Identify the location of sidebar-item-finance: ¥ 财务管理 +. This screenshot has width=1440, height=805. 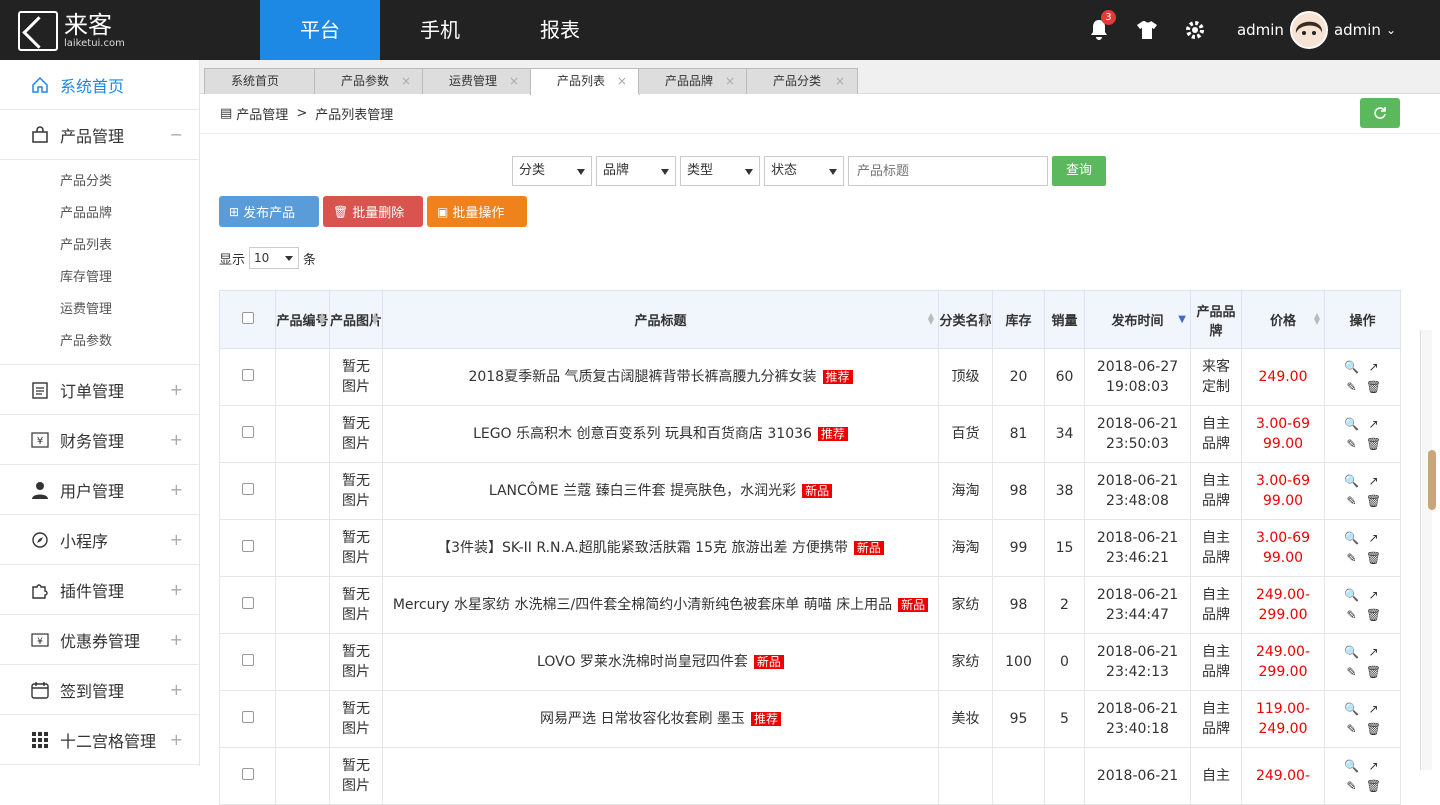
(99, 440).